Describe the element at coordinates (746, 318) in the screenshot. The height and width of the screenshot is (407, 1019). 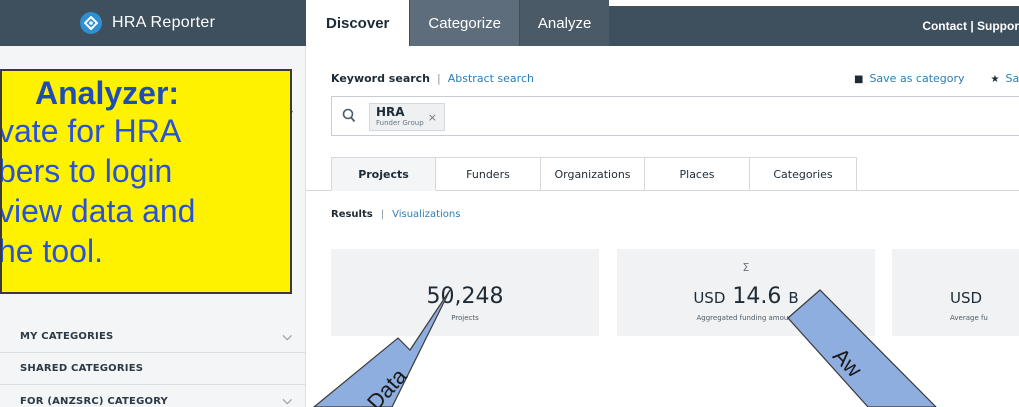
I see `stat-caption: Aggregated funding amount` at that location.